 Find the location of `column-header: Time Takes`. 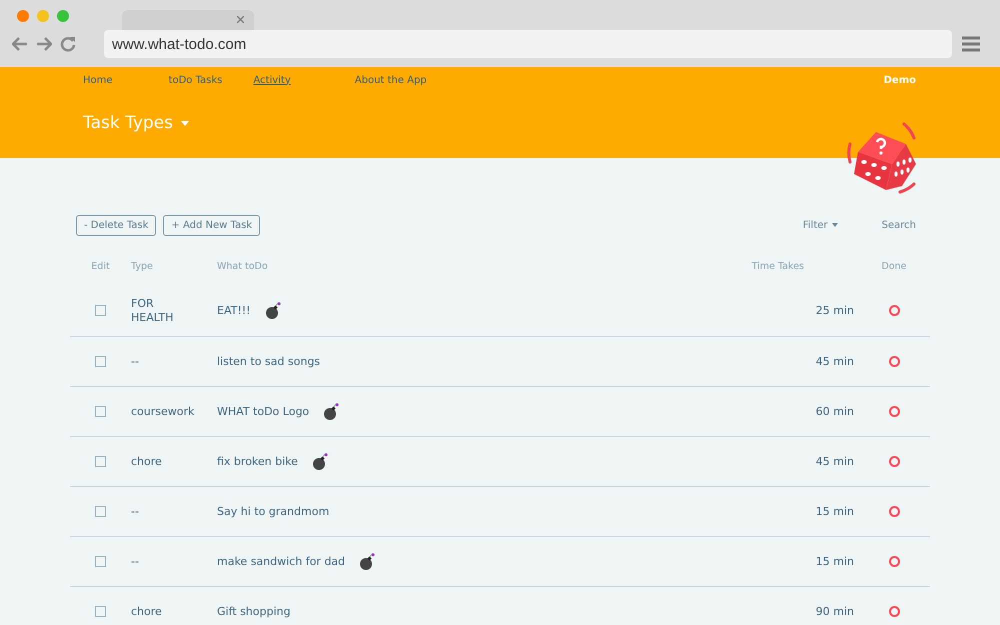

column-header: Time Takes is located at coordinates (777, 267).